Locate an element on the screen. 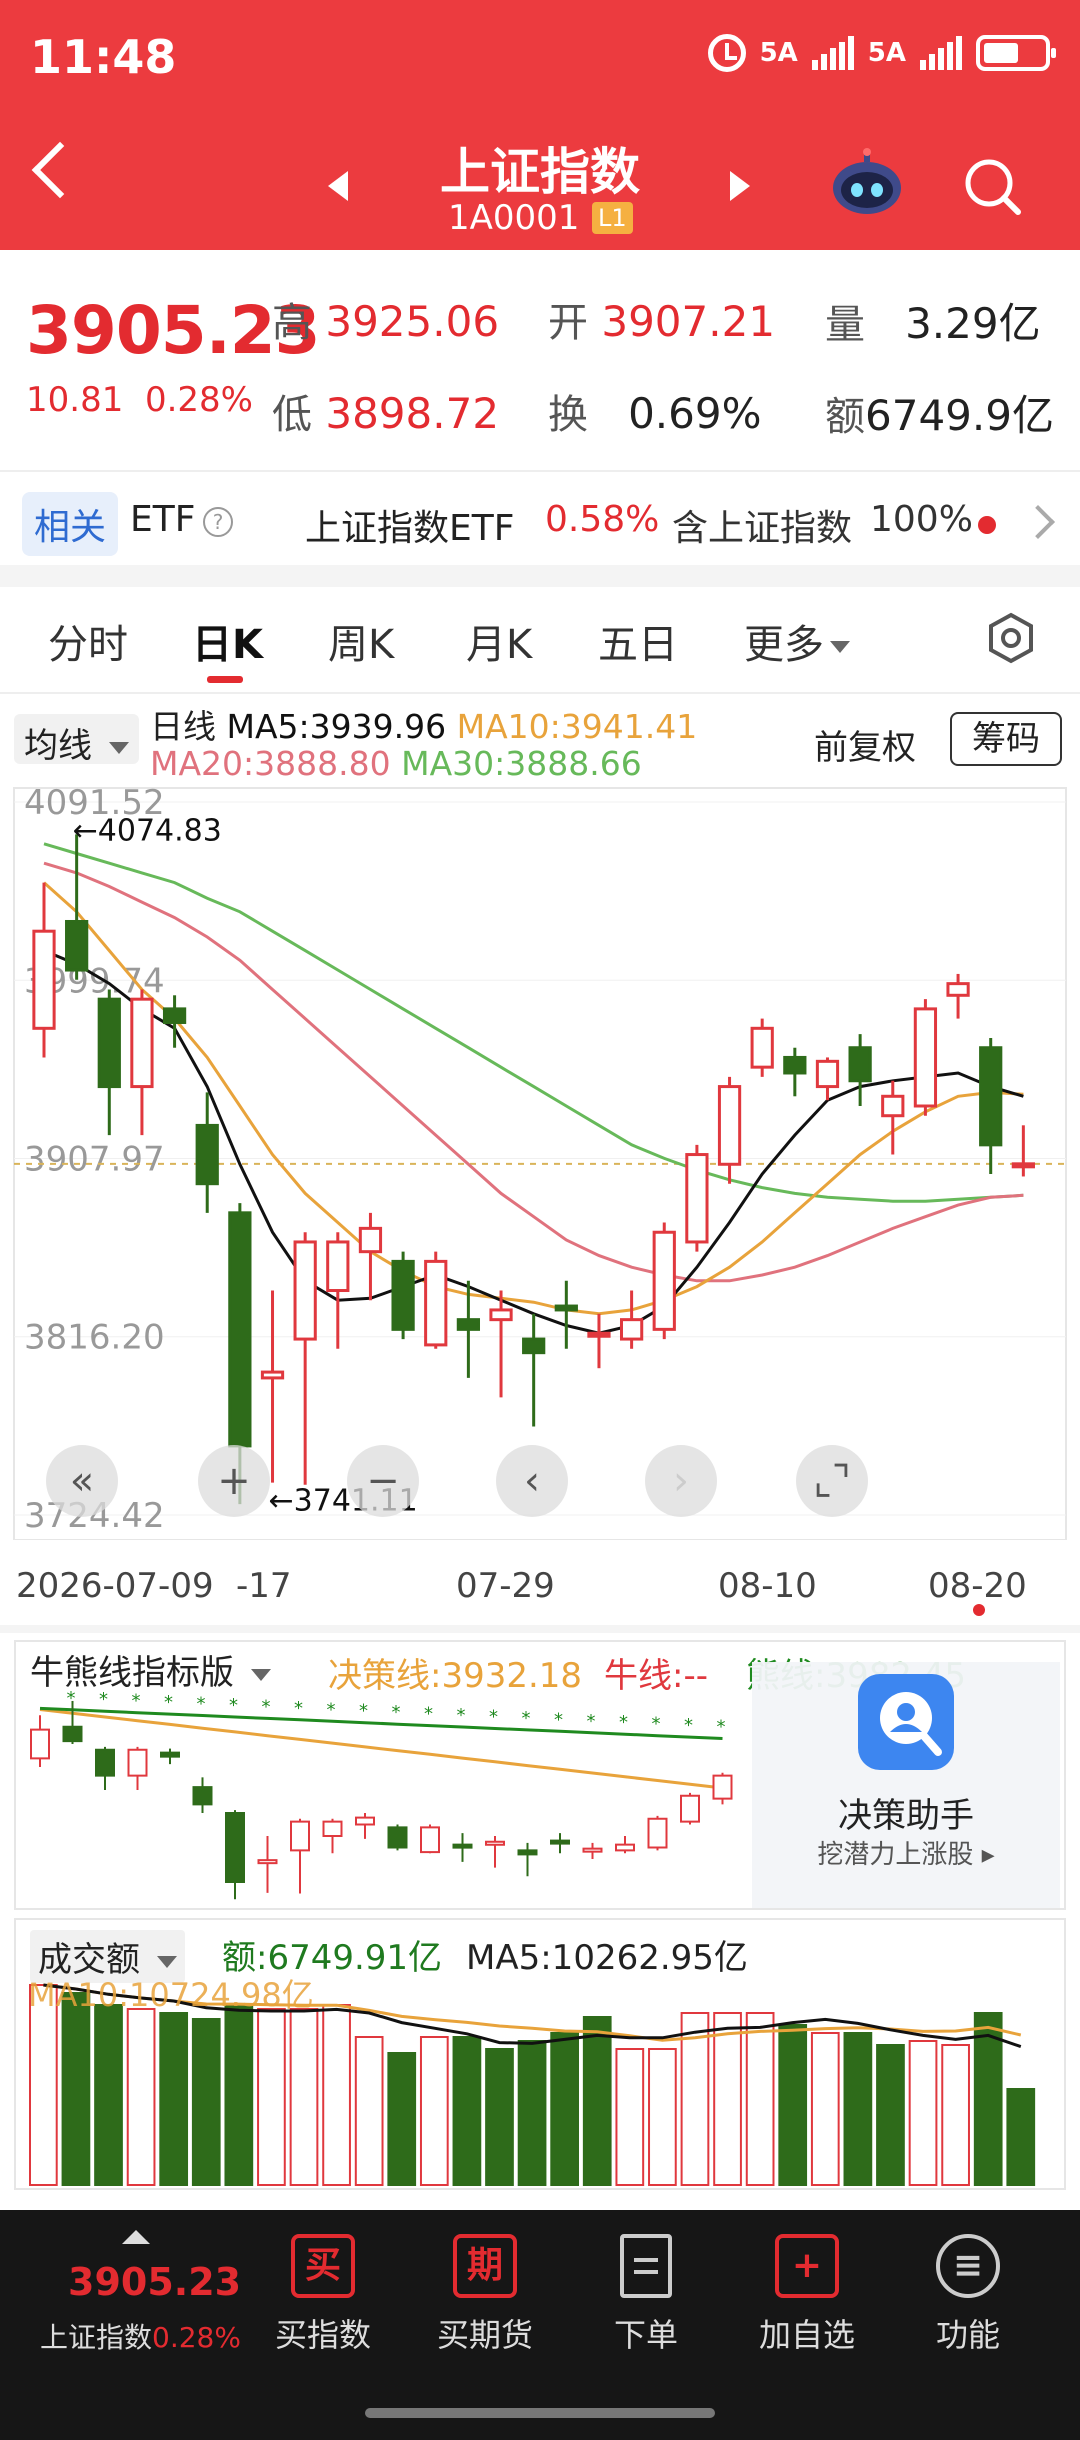 The width and height of the screenshot is (1080, 2440). bullbear-chart: * * * * * * * * * * * * * * * * * * * * * is located at coordinates (380, 1800).